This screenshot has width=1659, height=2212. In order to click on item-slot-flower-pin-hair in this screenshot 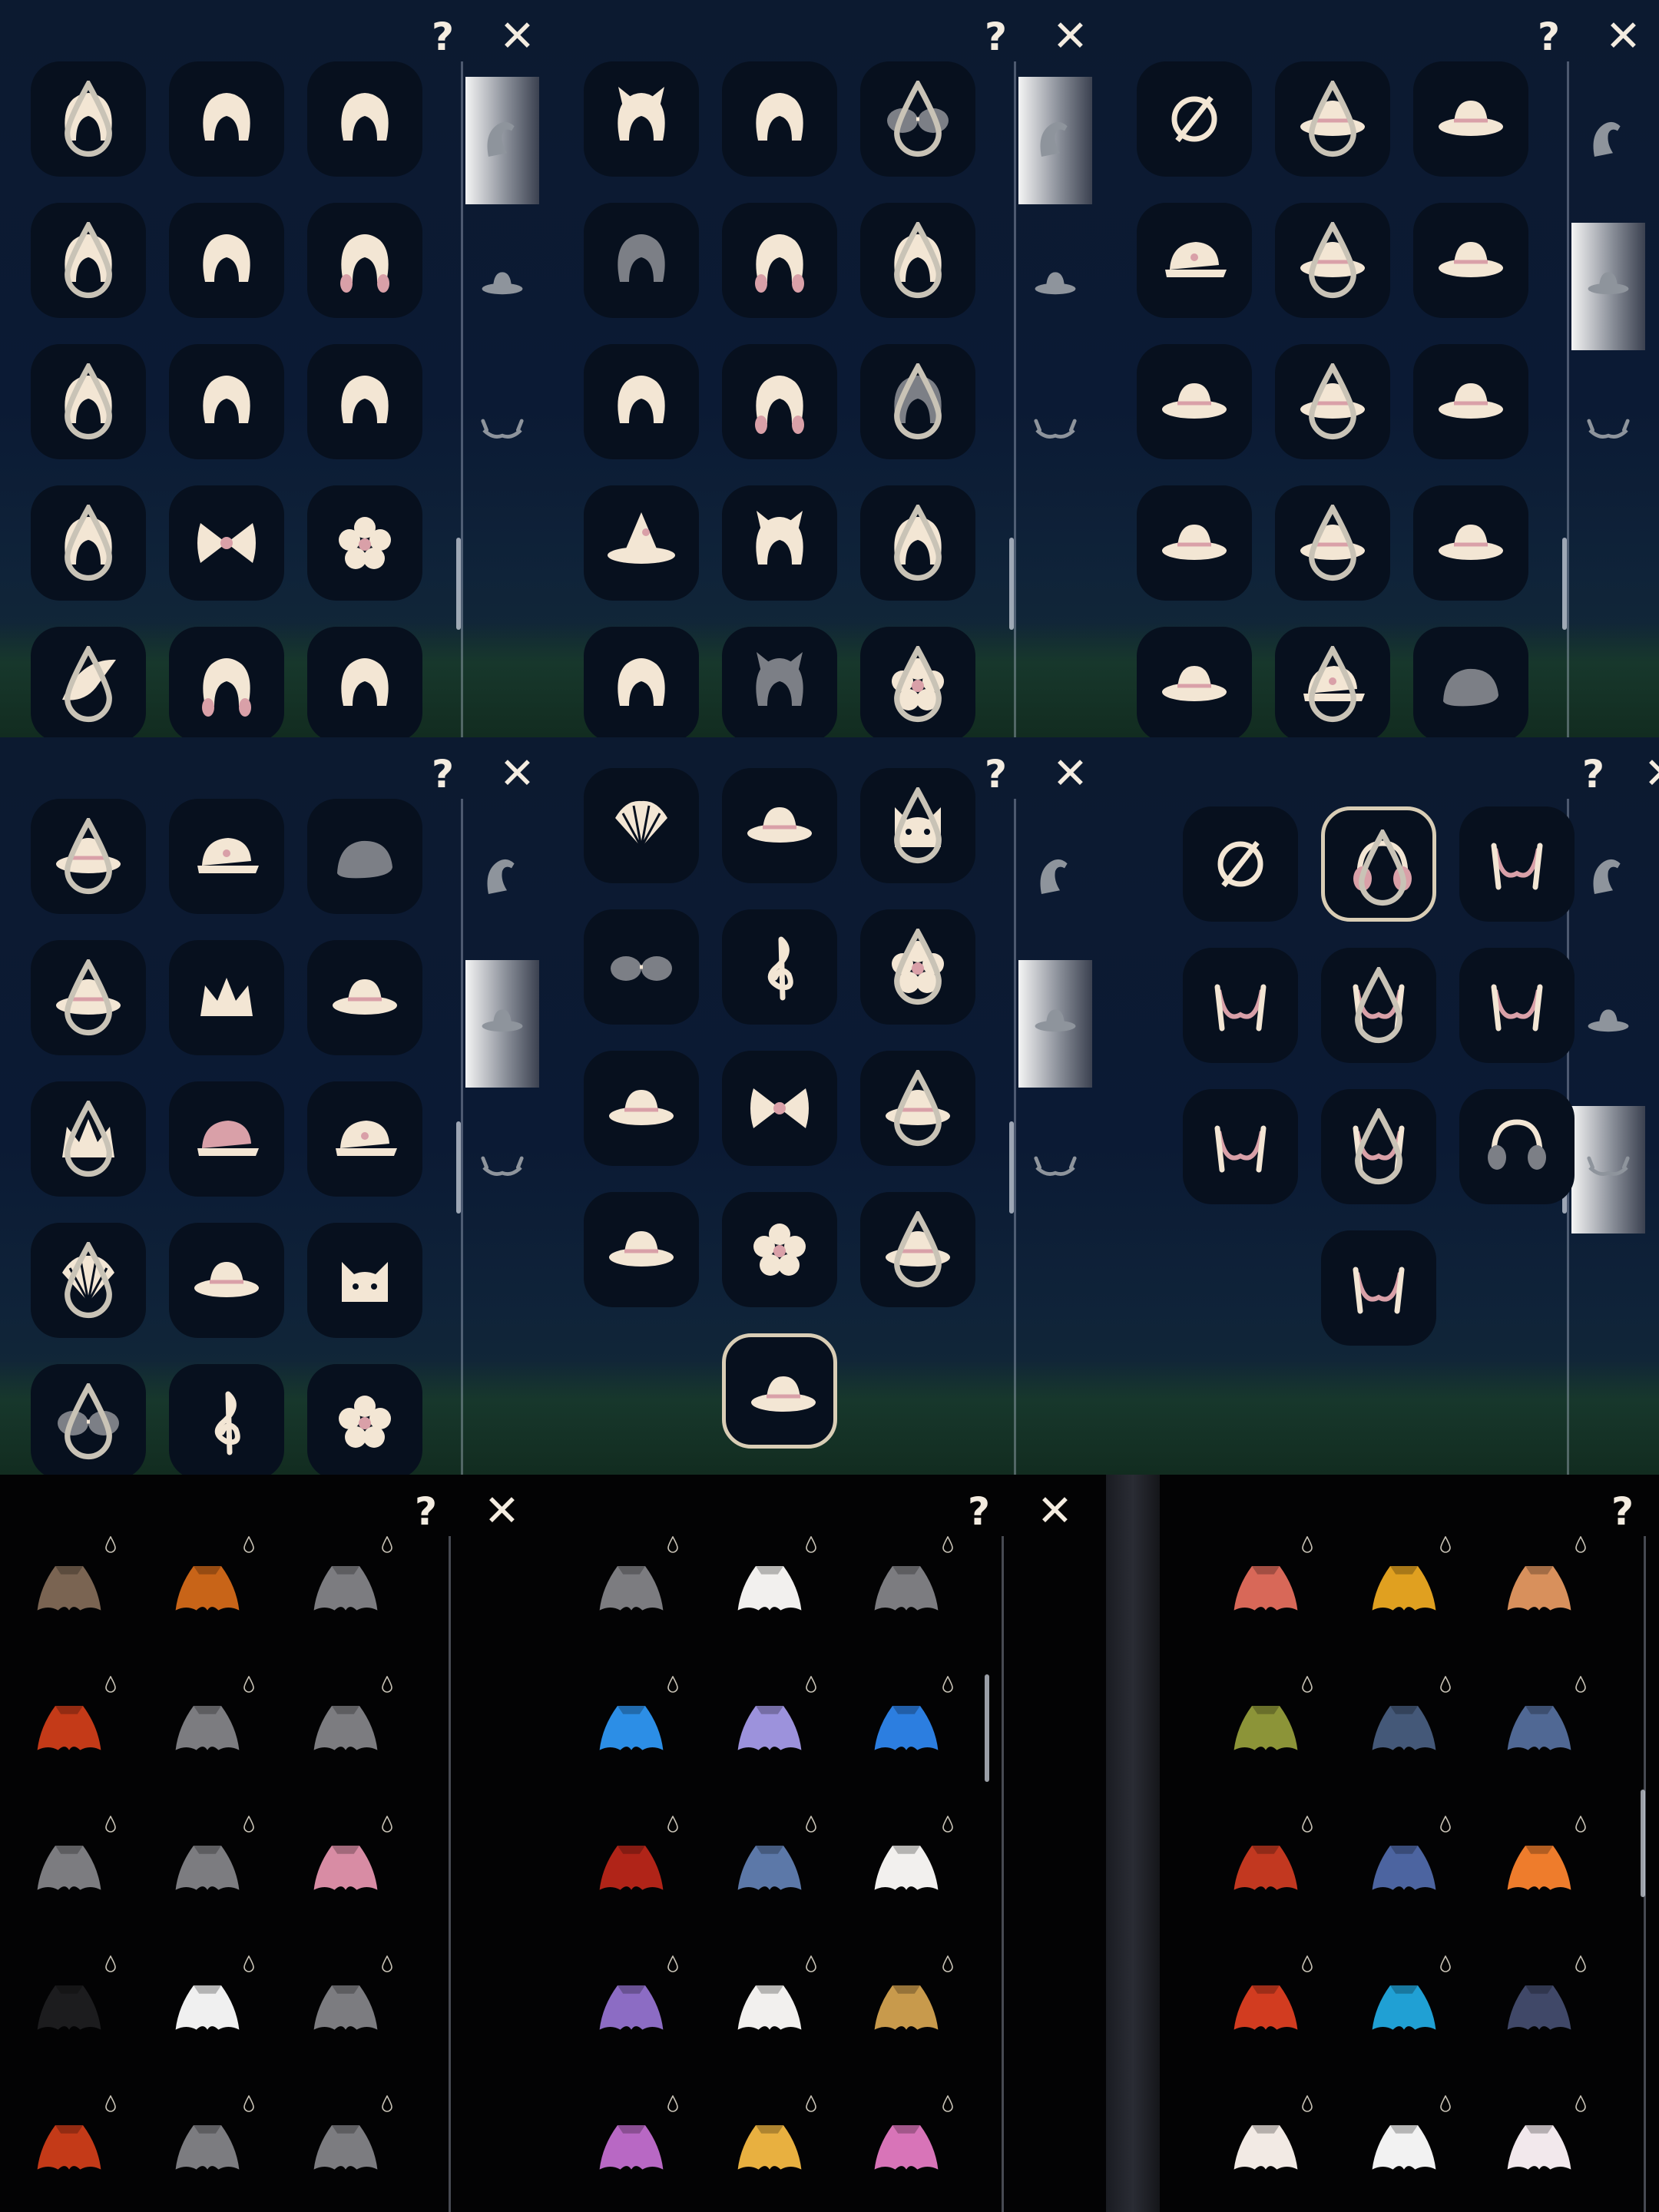, I will do `click(365, 543)`.